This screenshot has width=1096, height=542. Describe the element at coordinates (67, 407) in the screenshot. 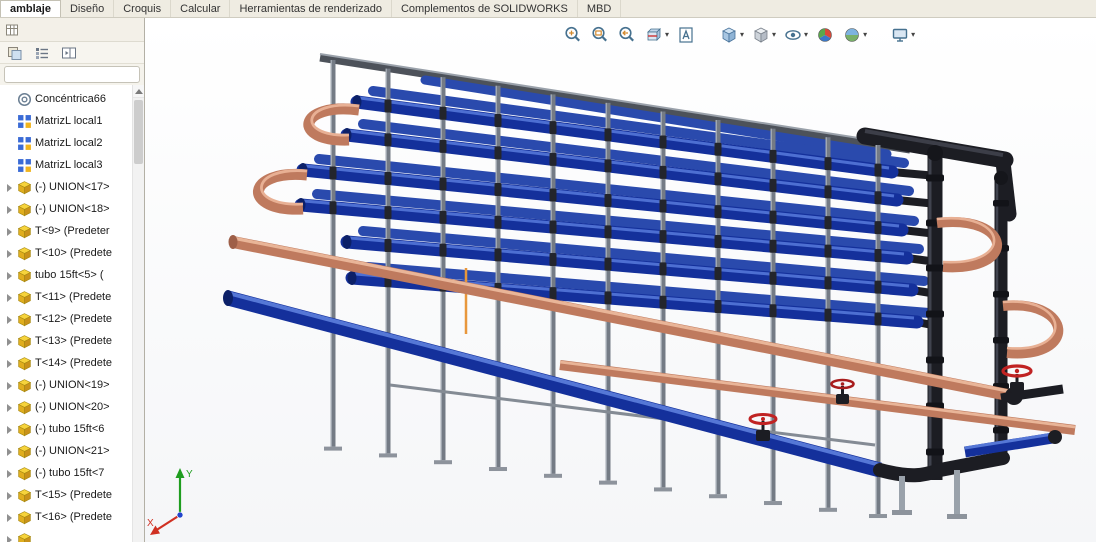

I see `tree-item: (-) UNION<20>` at that location.